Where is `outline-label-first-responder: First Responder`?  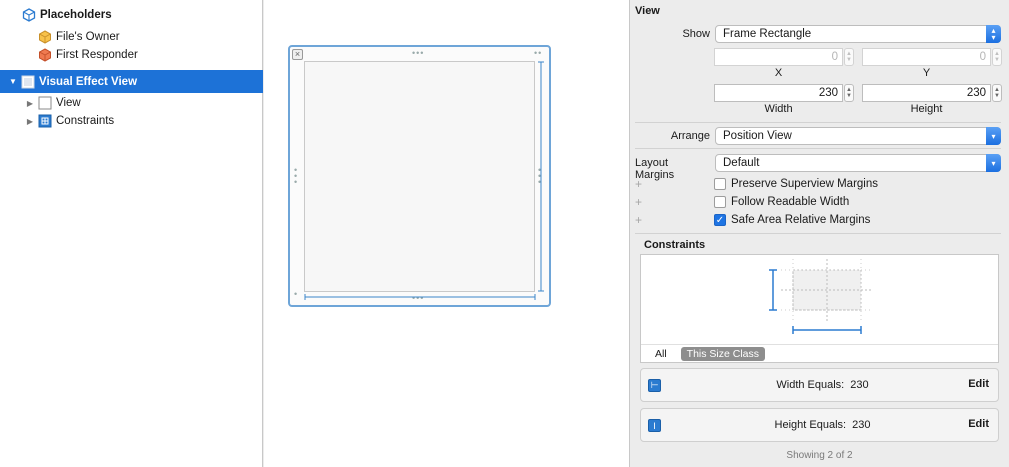
outline-label-first-responder: First Responder is located at coordinates (97, 55).